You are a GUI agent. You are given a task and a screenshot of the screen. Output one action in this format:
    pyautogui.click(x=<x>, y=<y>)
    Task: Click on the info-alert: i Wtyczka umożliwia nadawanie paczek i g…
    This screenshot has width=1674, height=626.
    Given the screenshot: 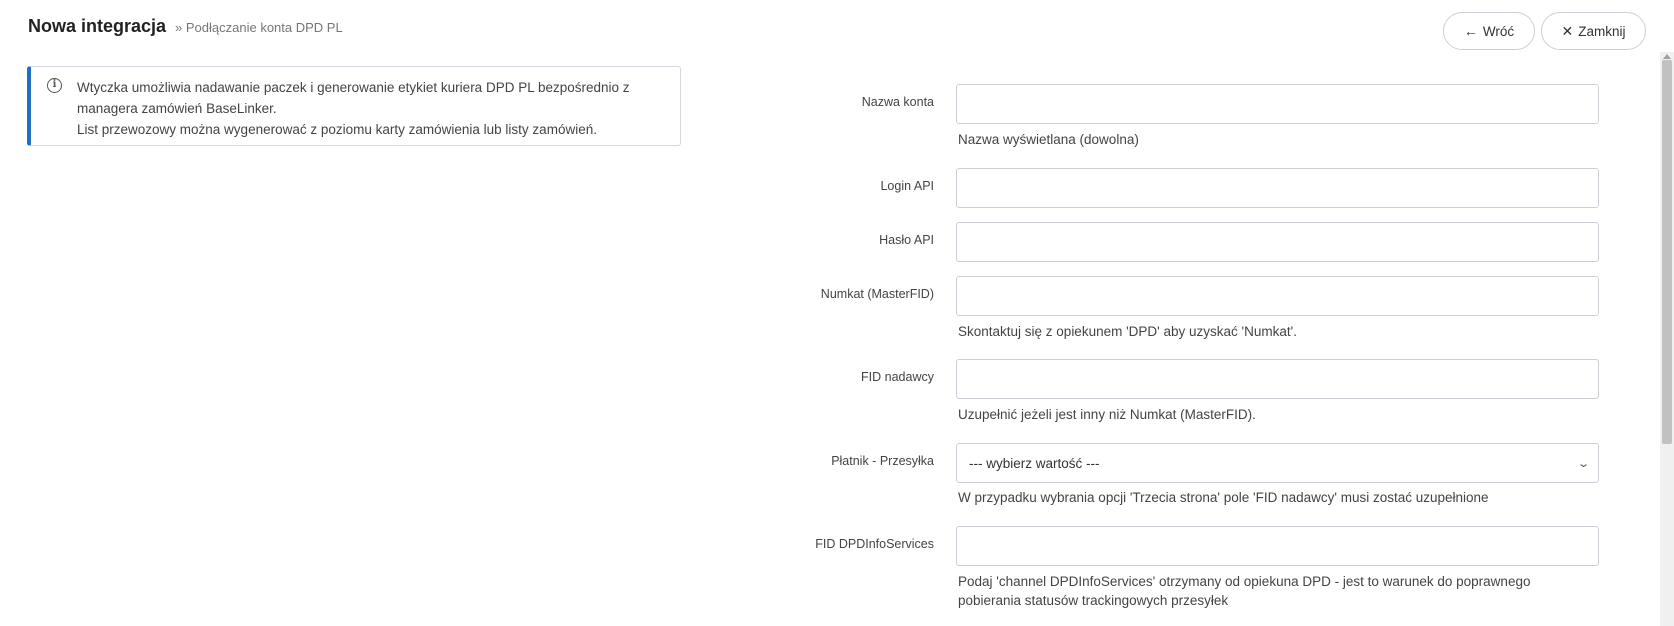 What is the action you would take?
    pyautogui.click(x=354, y=106)
    